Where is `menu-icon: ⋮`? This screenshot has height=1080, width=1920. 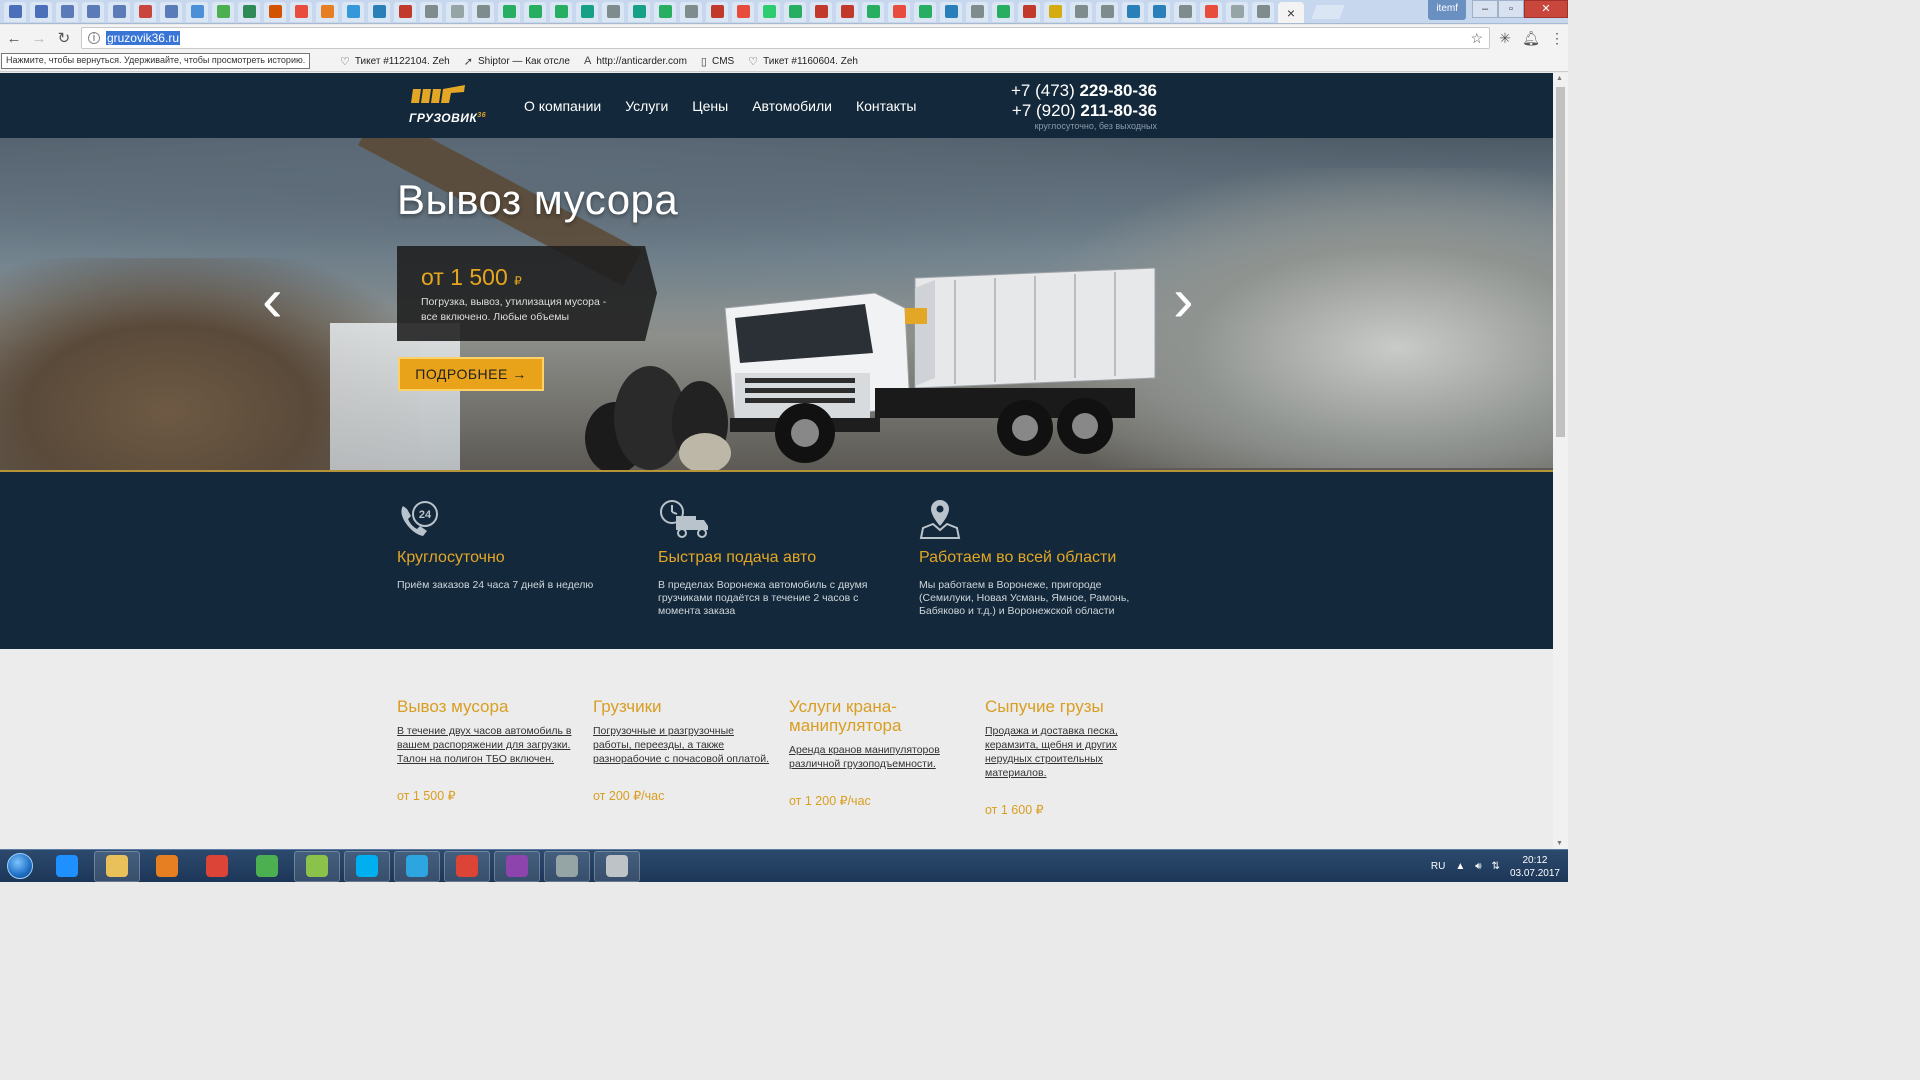
menu-icon: ⋮ is located at coordinates (1557, 38).